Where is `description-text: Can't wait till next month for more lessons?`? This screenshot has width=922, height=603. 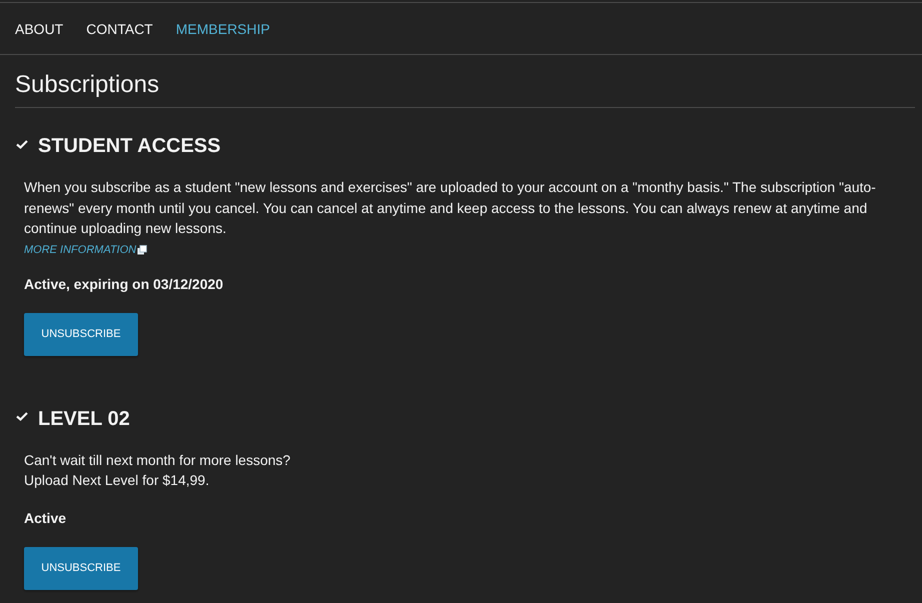 description-text: Can't wait till next month for more lessons? is located at coordinates (158, 460).